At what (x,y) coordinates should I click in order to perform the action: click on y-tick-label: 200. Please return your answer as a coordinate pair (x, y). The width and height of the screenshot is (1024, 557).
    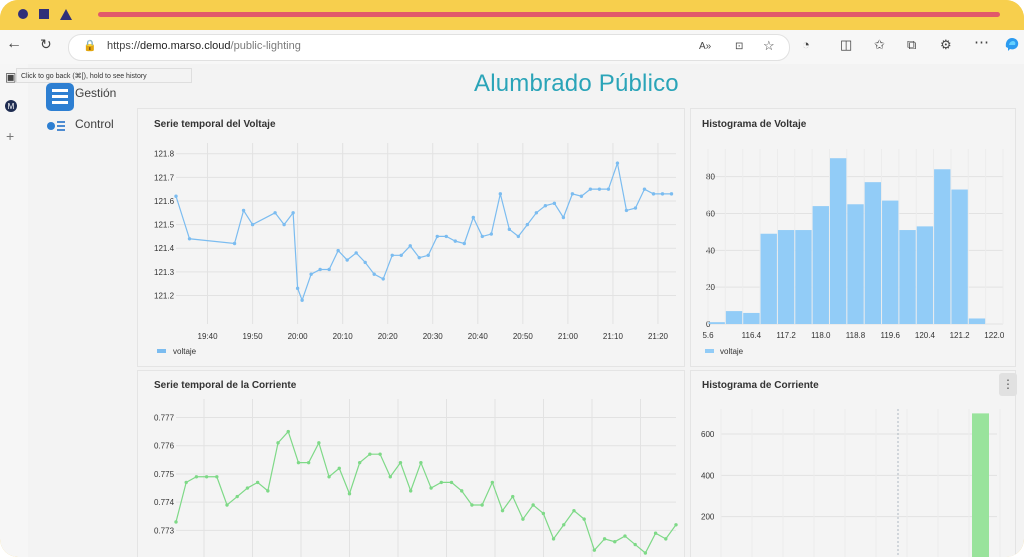
    Looking at the image, I should click on (708, 517).